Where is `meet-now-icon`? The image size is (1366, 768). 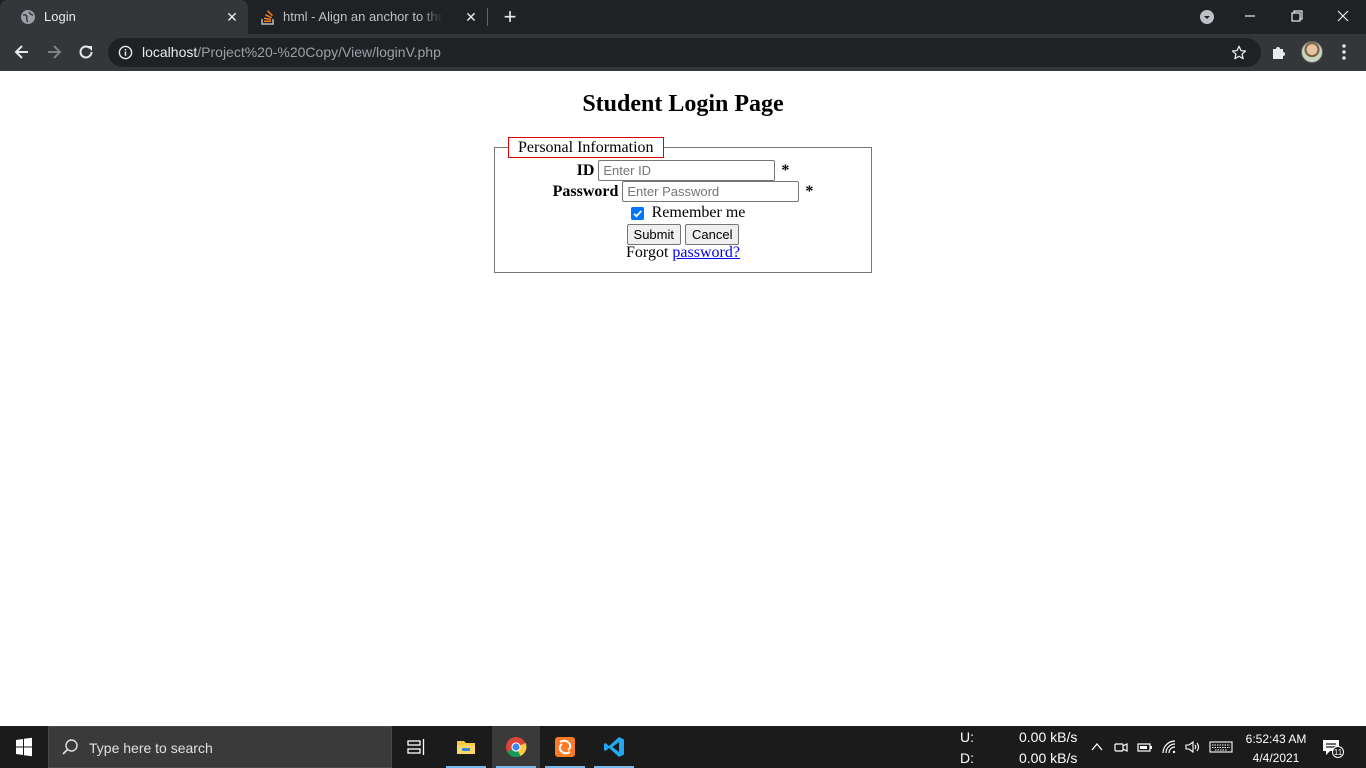
meet-now-icon is located at coordinates (1121, 747).